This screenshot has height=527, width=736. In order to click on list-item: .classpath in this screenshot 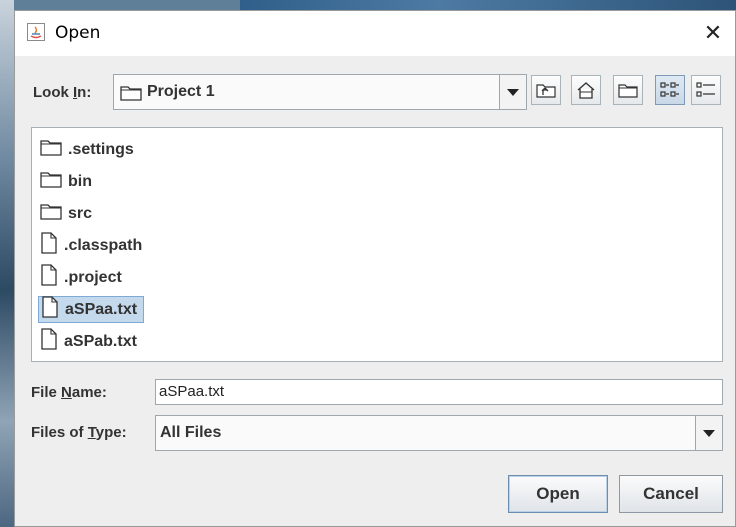, I will do `click(93, 245)`.